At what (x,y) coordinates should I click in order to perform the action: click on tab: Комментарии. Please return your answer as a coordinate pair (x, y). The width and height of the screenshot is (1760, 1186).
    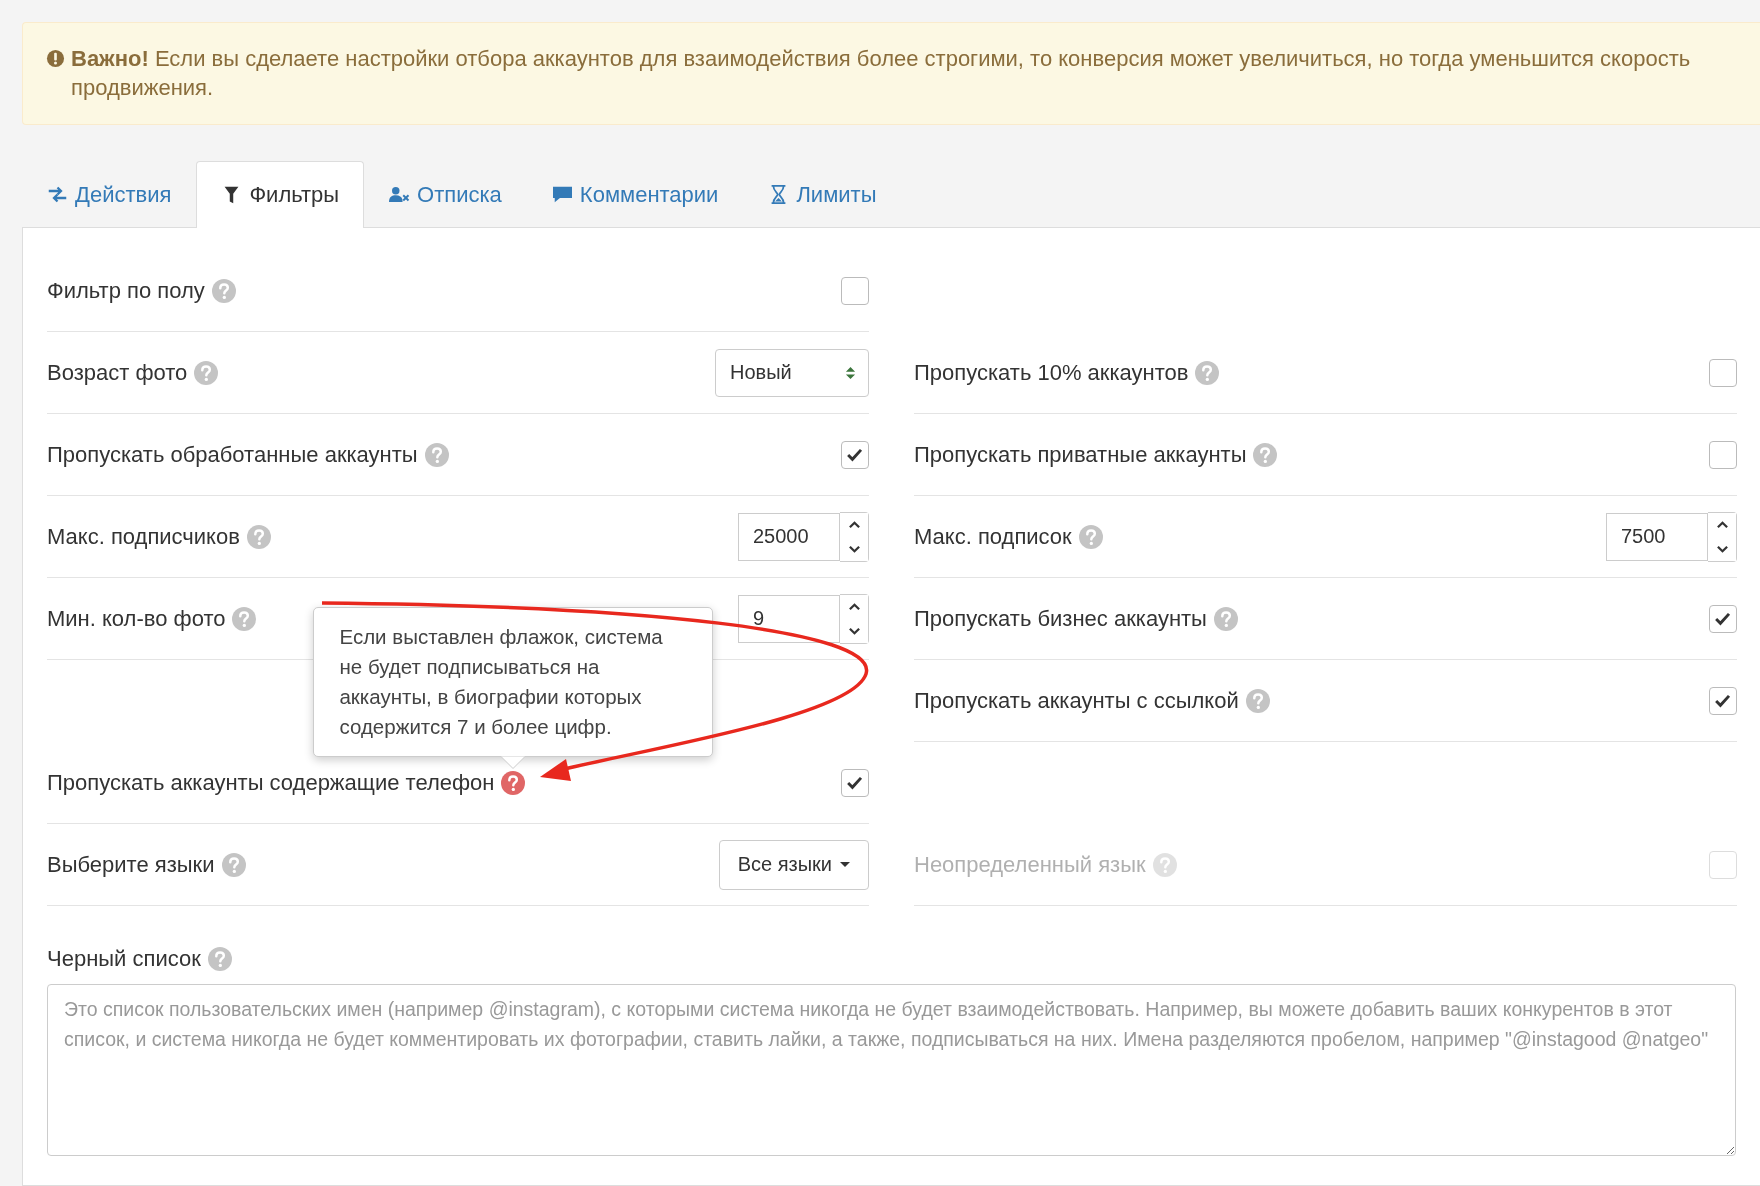
    Looking at the image, I should click on (635, 194).